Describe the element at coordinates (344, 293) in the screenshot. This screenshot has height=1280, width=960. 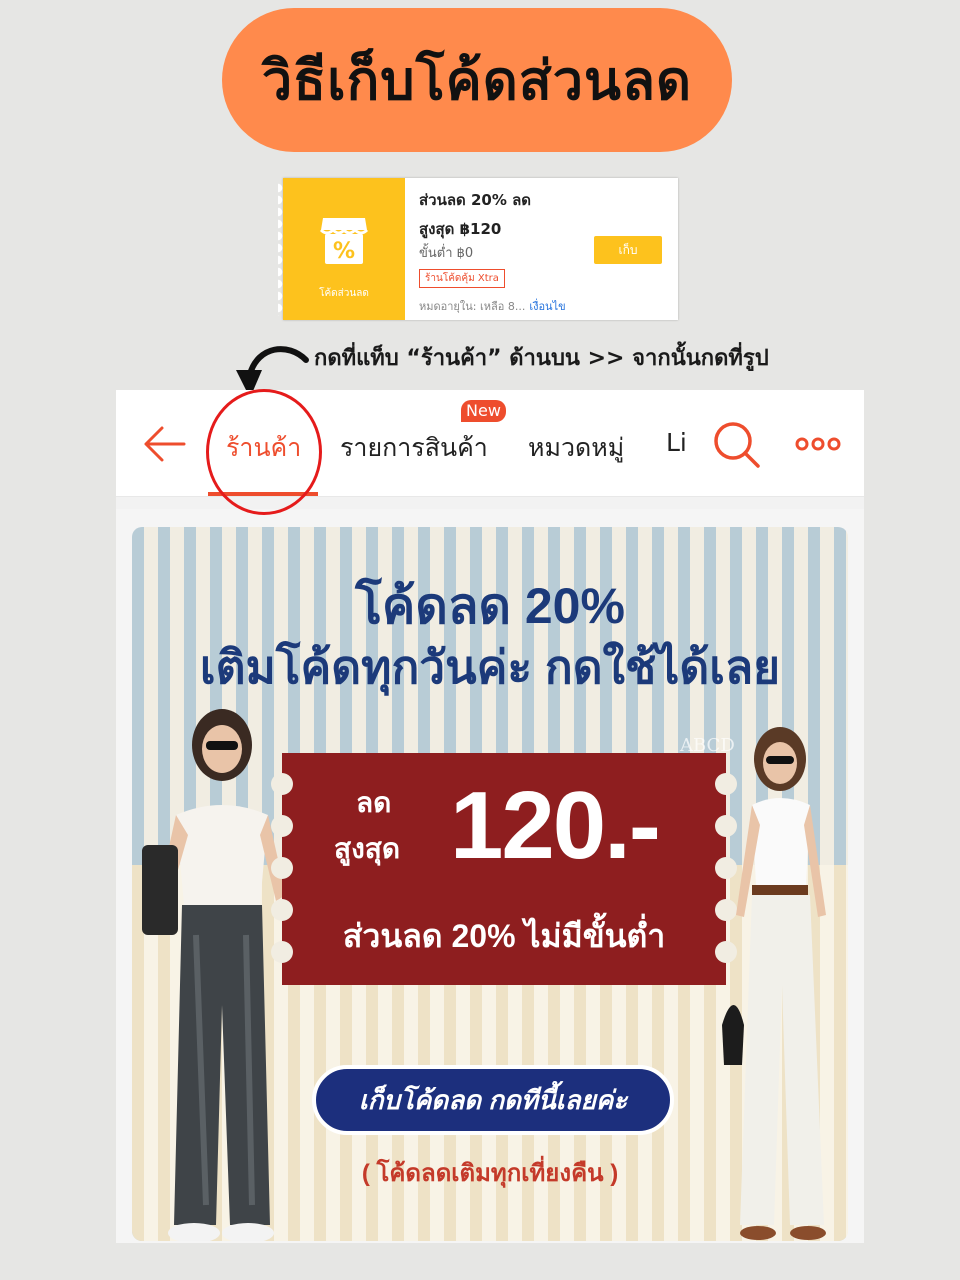
I see `voucher-tag-label: โค้ดส่วนลด` at that location.